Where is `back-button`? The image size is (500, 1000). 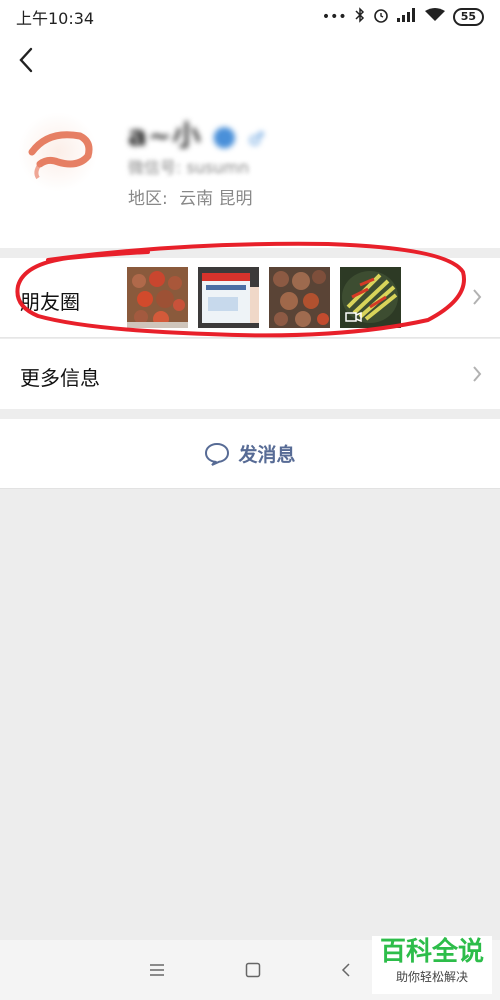
back-button is located at coordinates (26, 60).